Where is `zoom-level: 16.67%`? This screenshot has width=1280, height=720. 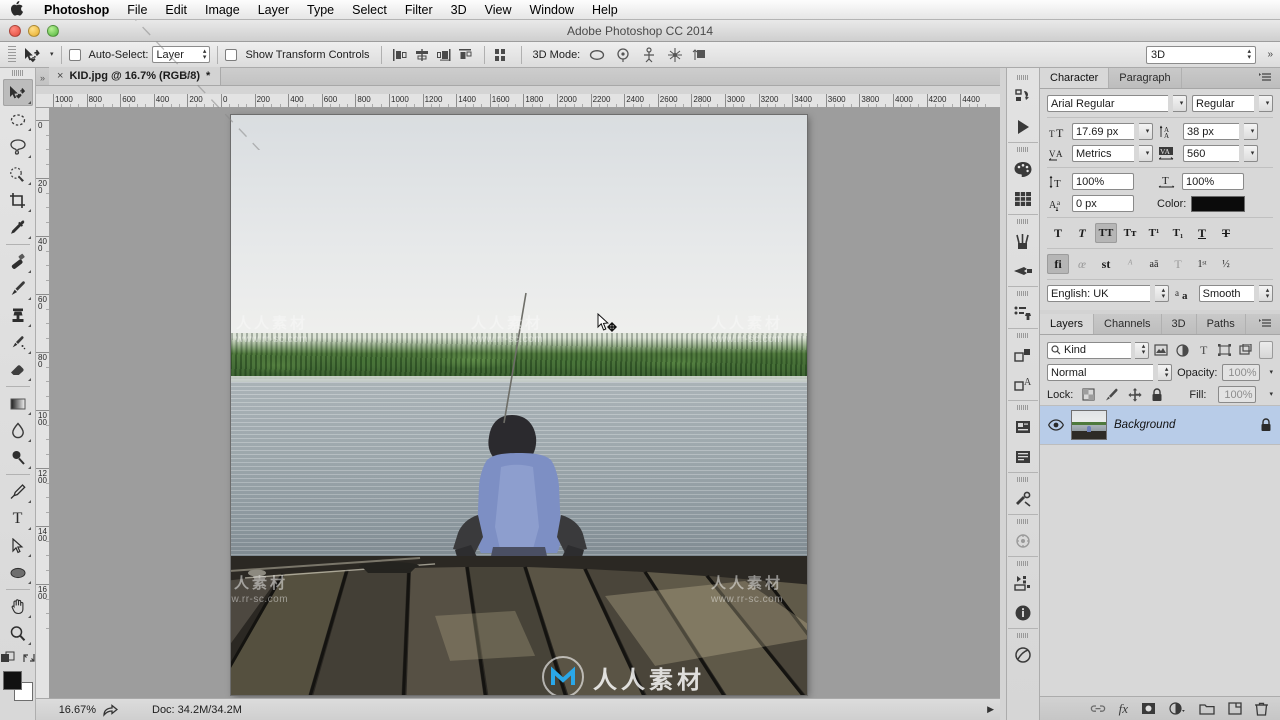 zoom-level: 16.67% is located at coordinates (69, 710).